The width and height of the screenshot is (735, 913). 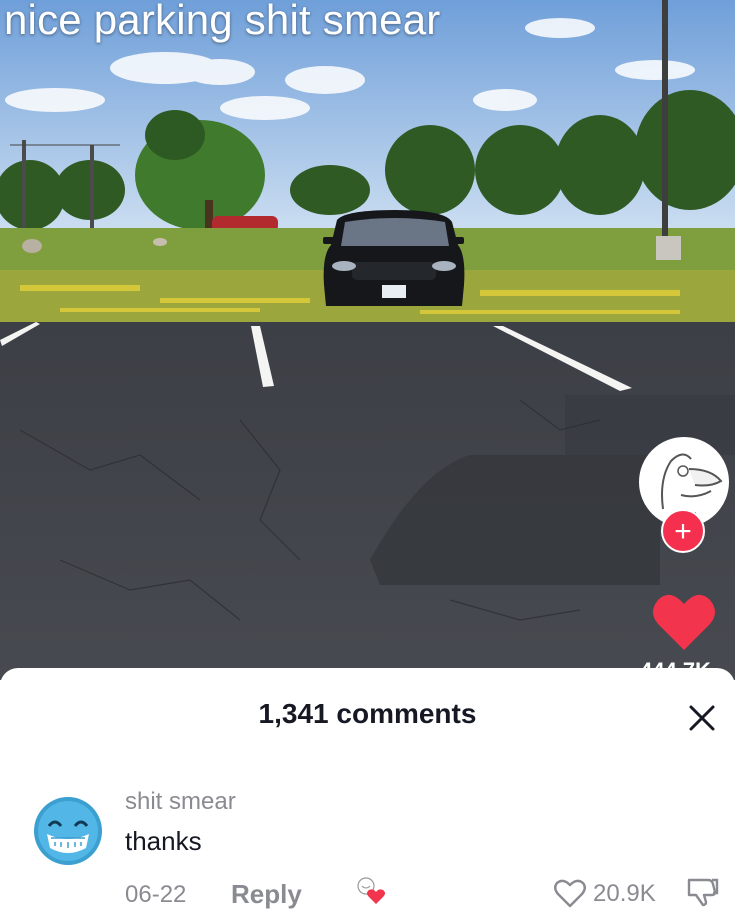 I want to click on comment-like-count: 20.9K, so click(x=624, y=893).